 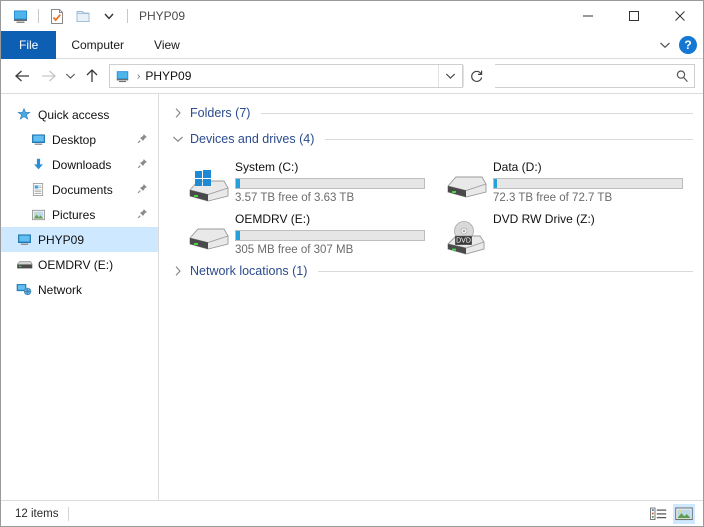 What do you see at coordinates (658, 514) in the screenshot?
I see `details-view-button` at bounding box center [658, 514].